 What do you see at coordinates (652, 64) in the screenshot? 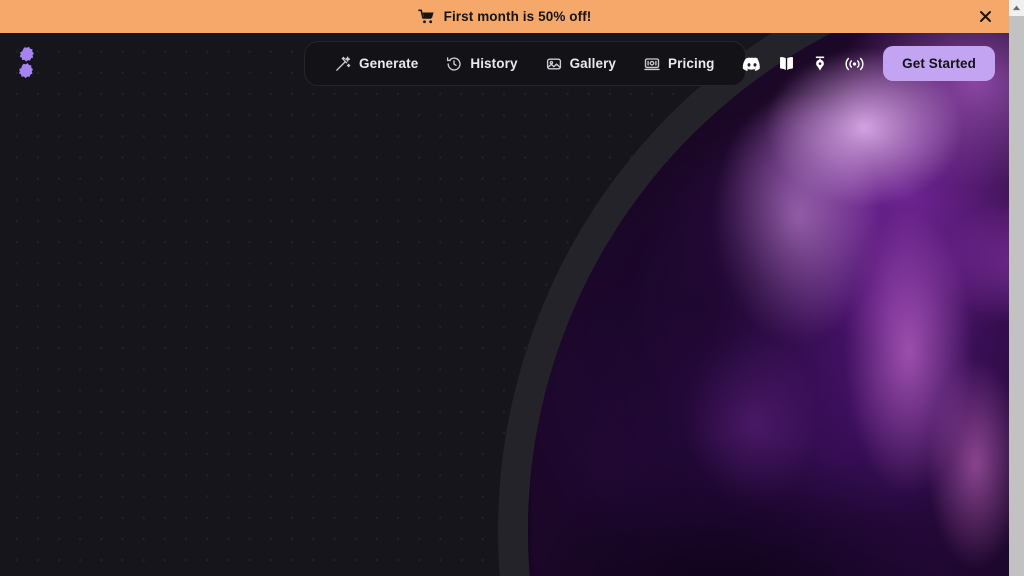
I see `pricing-screen-icon` at bounding box center [652, 64].